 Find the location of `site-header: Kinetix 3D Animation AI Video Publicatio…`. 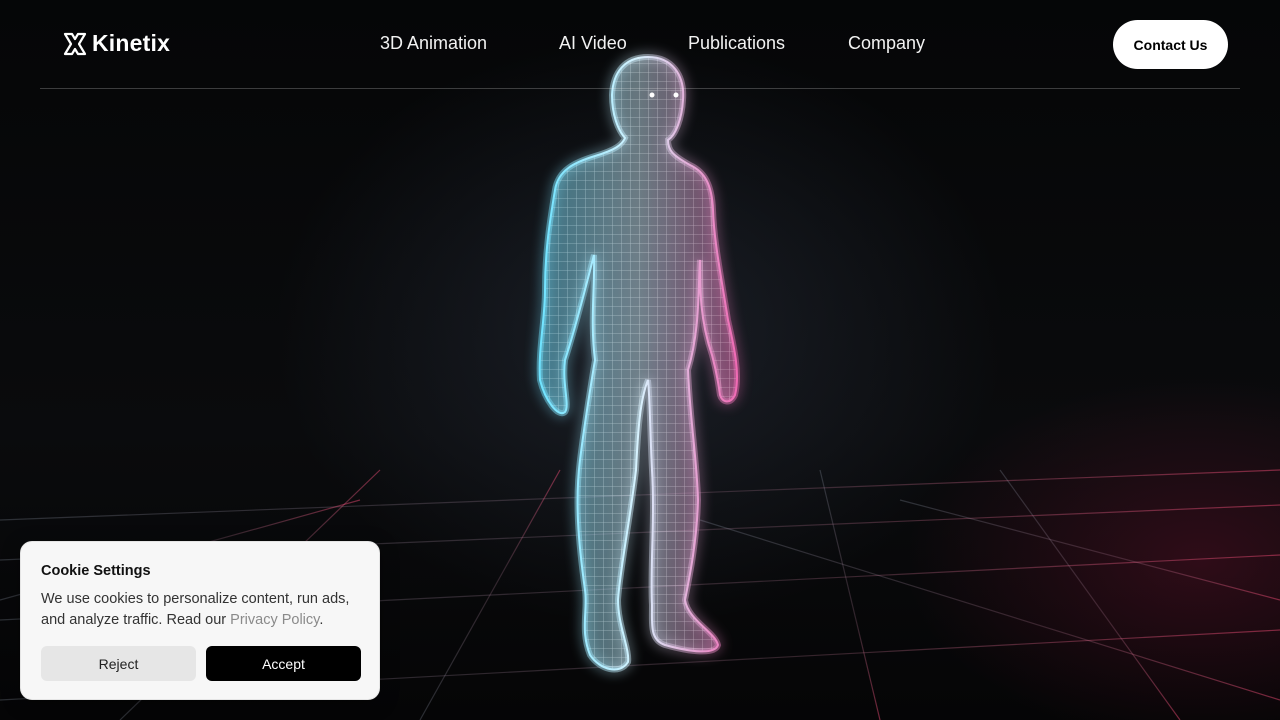

site-header: Kinetix 3D Animation AI Video Publicatio… is located at coordinates (640, 44).